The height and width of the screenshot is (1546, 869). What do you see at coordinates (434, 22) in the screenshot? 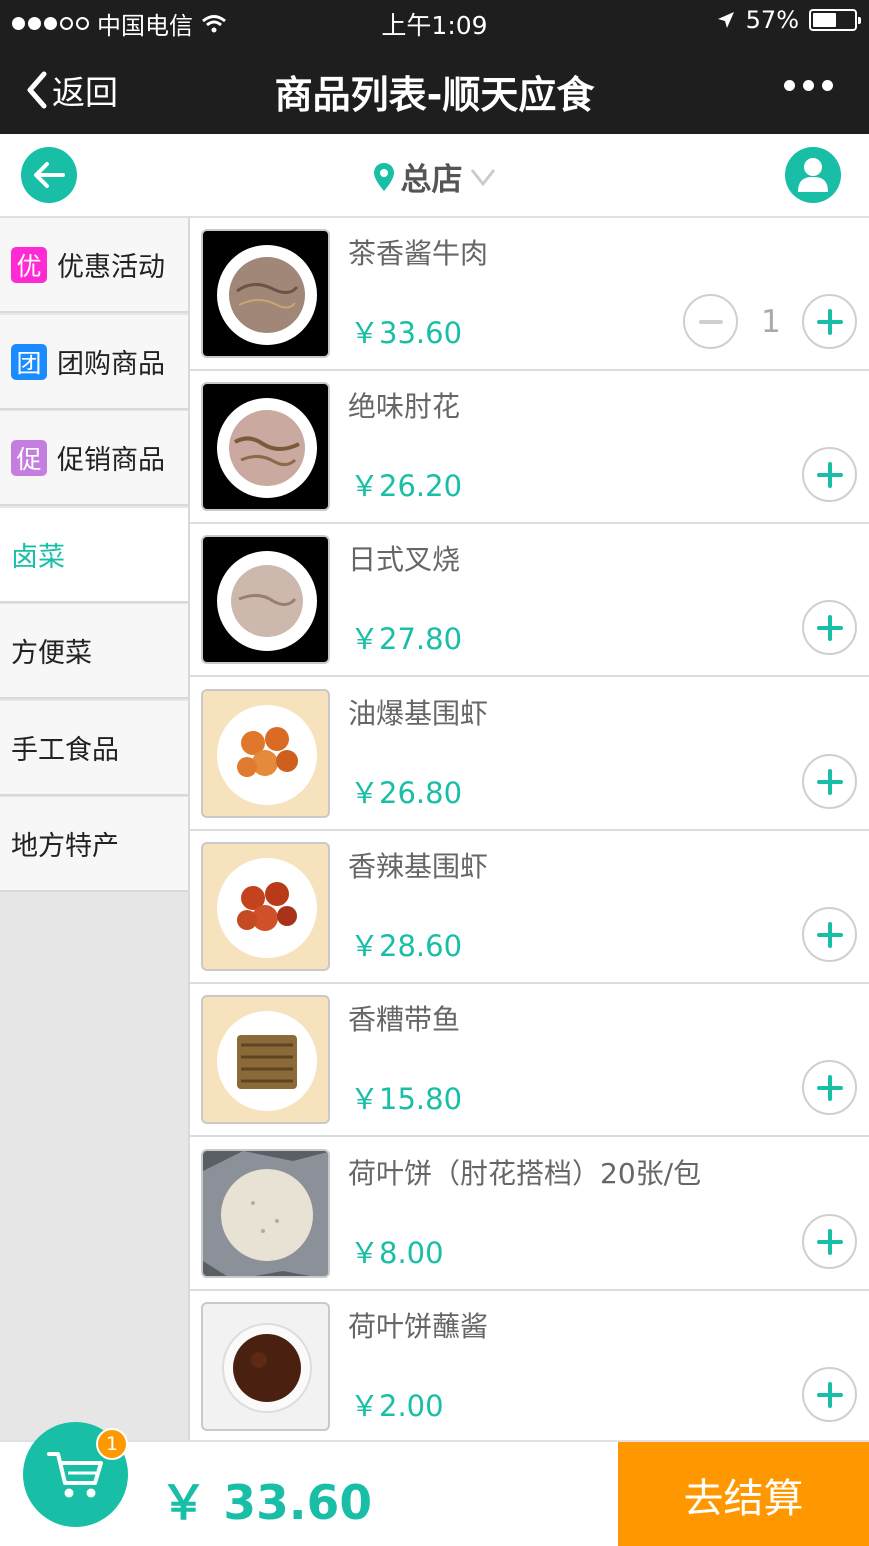
I see `status-bar: 中国电信 上午1:09 57%` at bounding box center [434, 22].